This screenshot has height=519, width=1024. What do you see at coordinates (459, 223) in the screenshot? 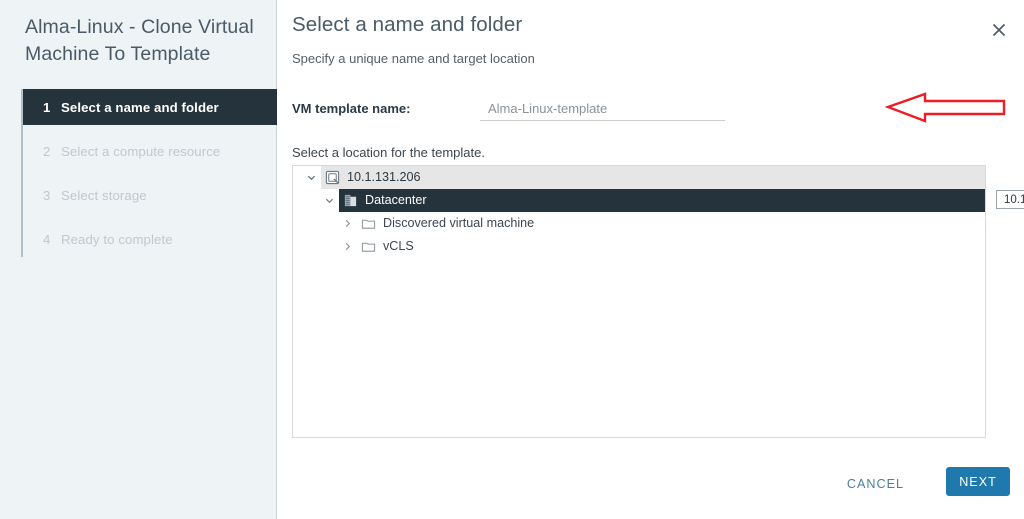
I see `tree-row-label: Discovered virtual machine` at bounding box center [459, 223].